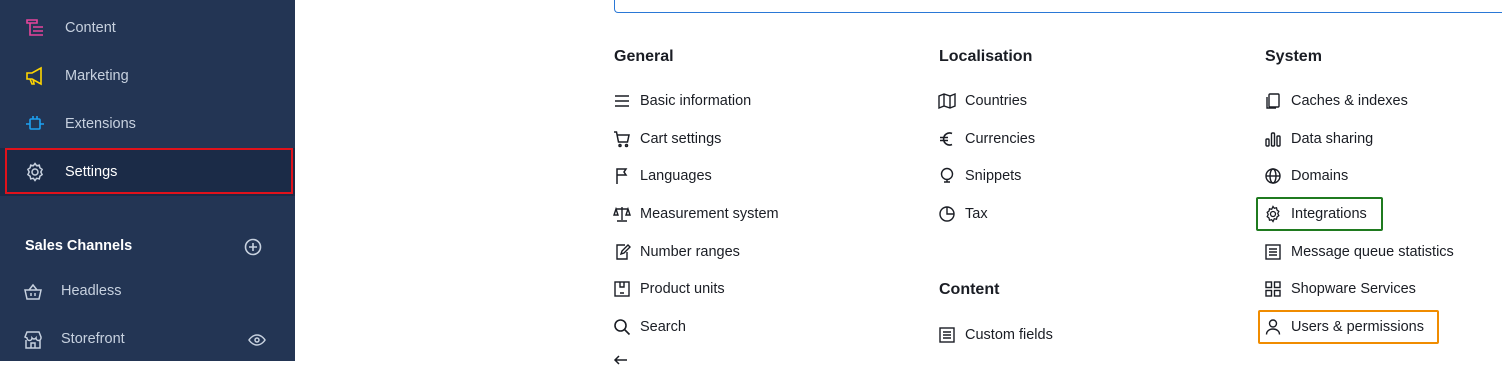  Describe the element at coordinates (90, 28) in the screenshot. I see `sidebar-item-label: Content` at that location.